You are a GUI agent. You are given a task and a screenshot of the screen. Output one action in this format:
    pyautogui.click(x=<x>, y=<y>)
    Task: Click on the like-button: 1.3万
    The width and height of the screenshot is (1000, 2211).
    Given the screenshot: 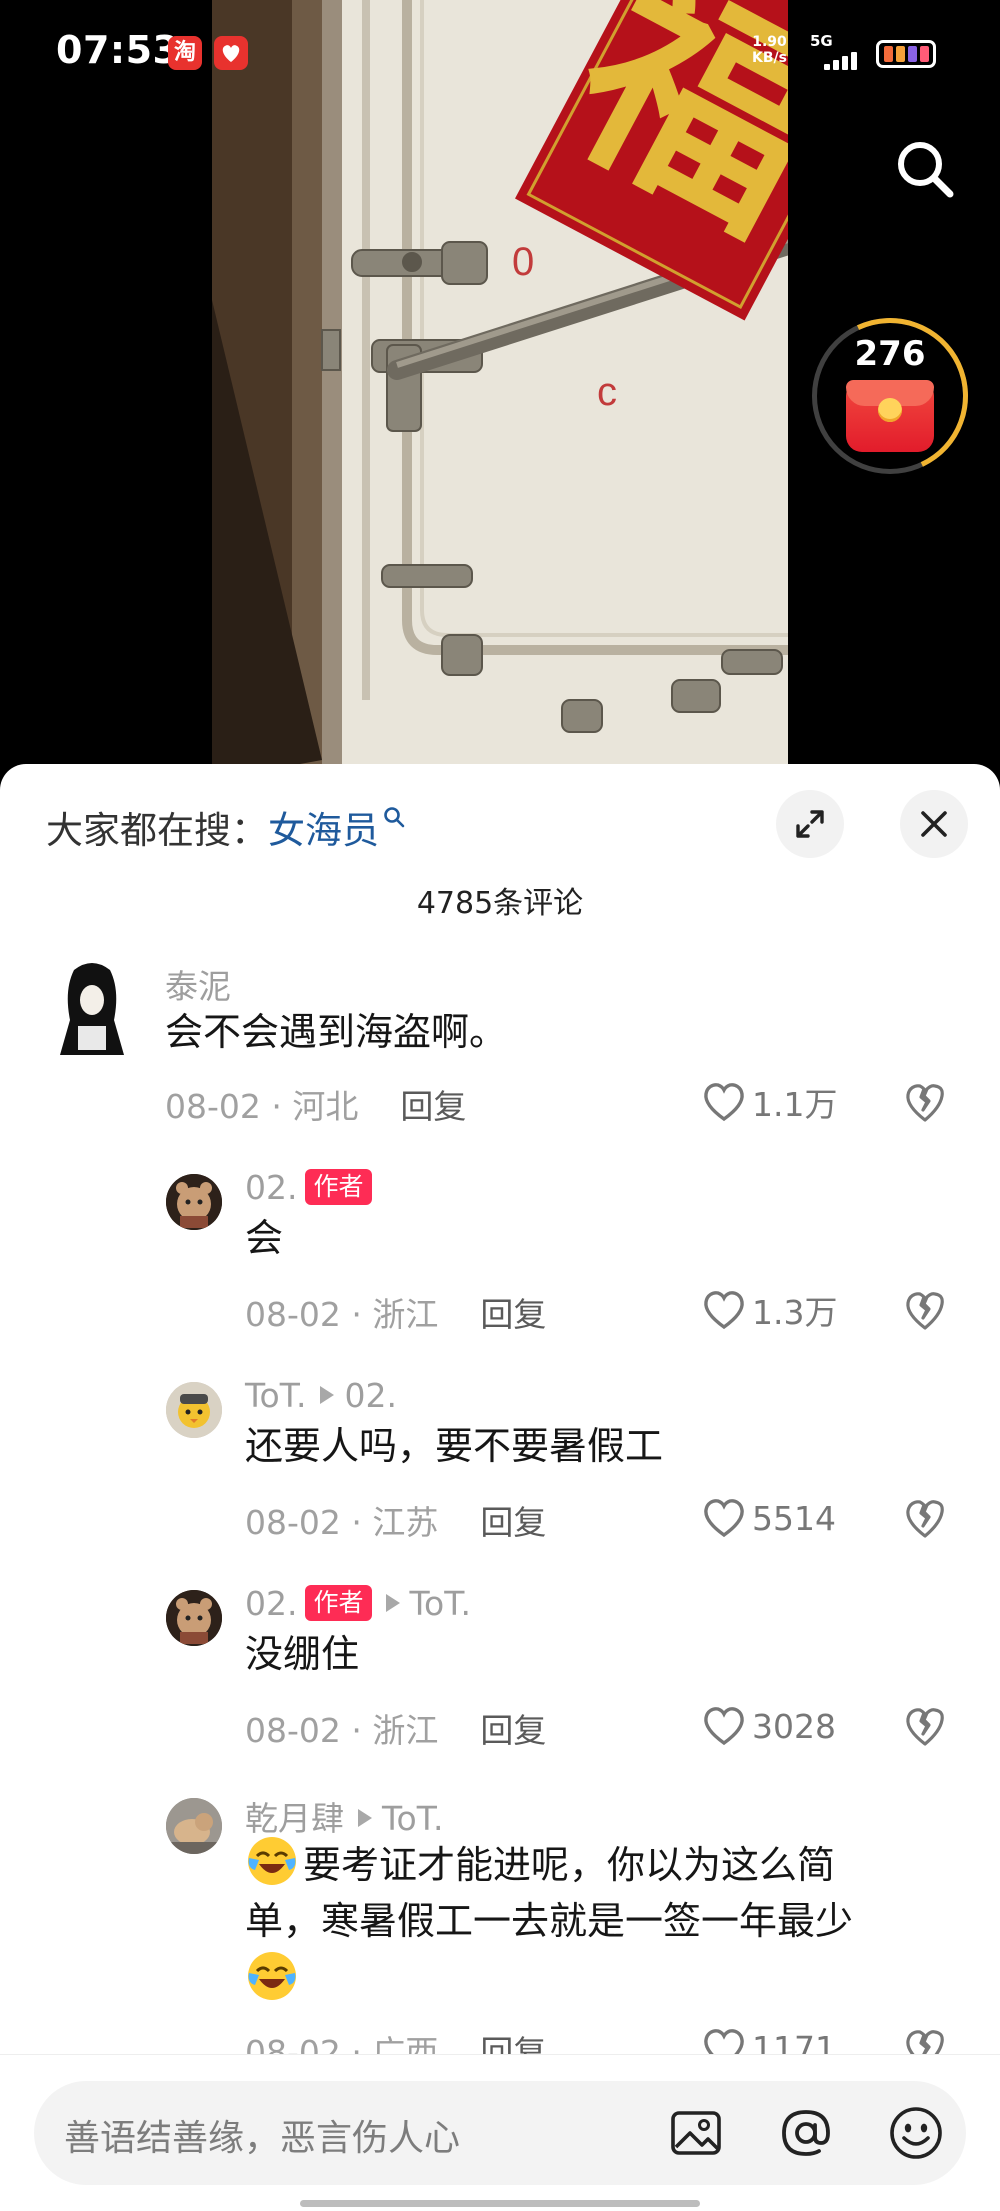 What is the action you would take?
    pyautogui.click(x=768, y=1310)
    